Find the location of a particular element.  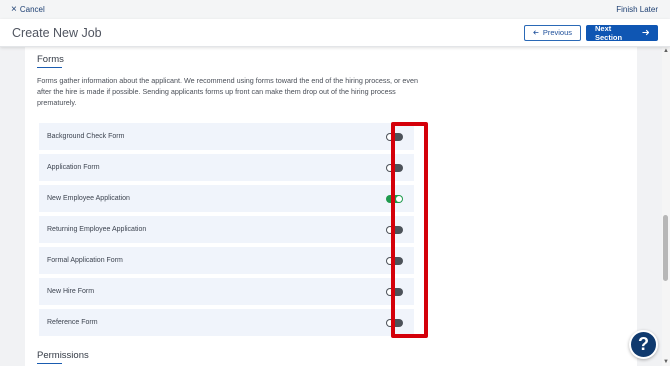

form-row-new-hire: New Hire Form is located at coordinates (226, 291).